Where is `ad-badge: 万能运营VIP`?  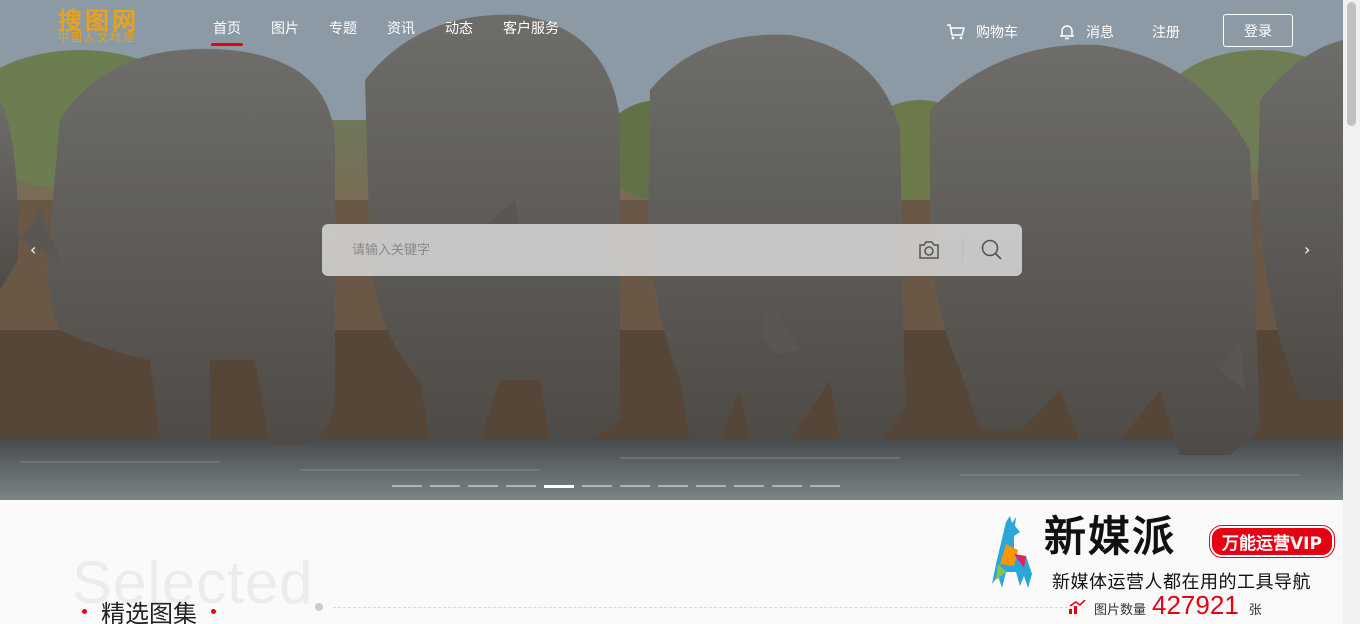
ad-badge: 万能运营VIP is located at coordinates (1272, 541).